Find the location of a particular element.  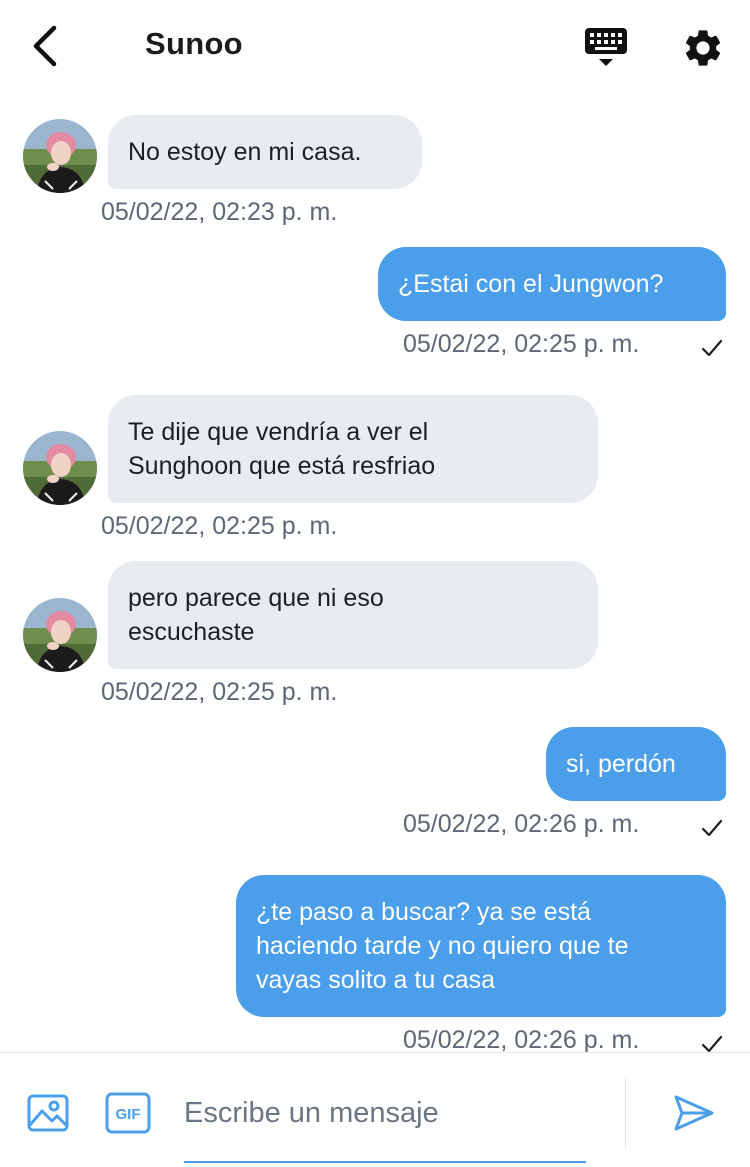

message-text-line: haciendo tarde y no quiero que te is located at coordinates (442, 946).